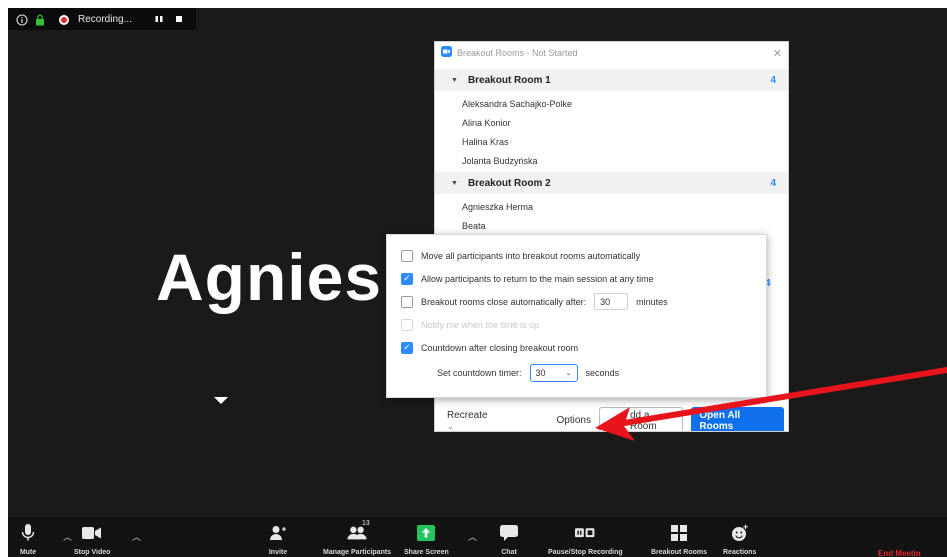  Describe the element at coordinates (553, 373) in the screenshot. I see `countdown-timer-select: 30 ⌄` at that location.